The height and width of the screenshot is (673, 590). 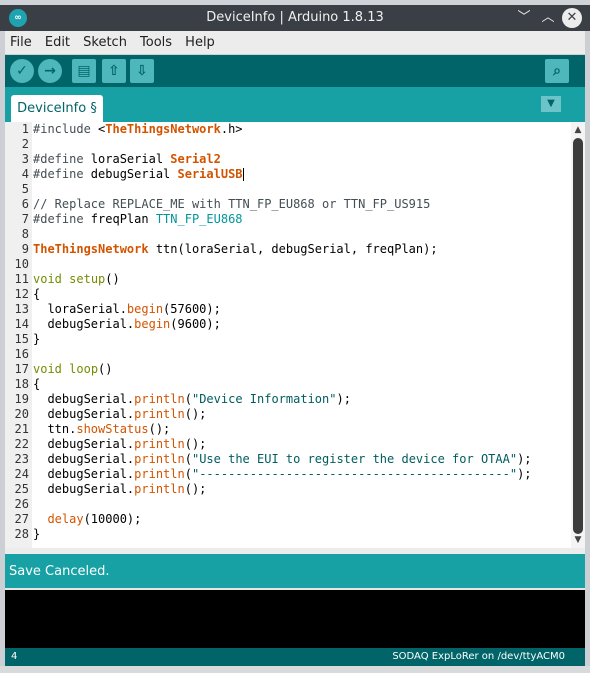 What do you see at coordinates (21, 279) in the screenshot?
I see `line-number: 11` at bounding box center [21, 279].